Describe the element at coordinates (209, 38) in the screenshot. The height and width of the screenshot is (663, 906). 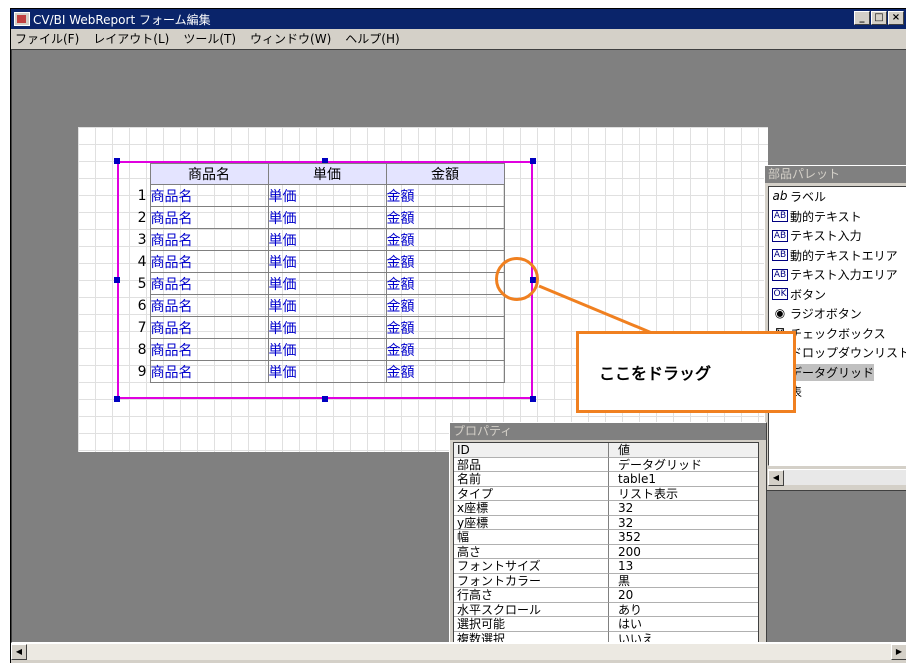
I see `menu-tools: ツール(T)` at that location.